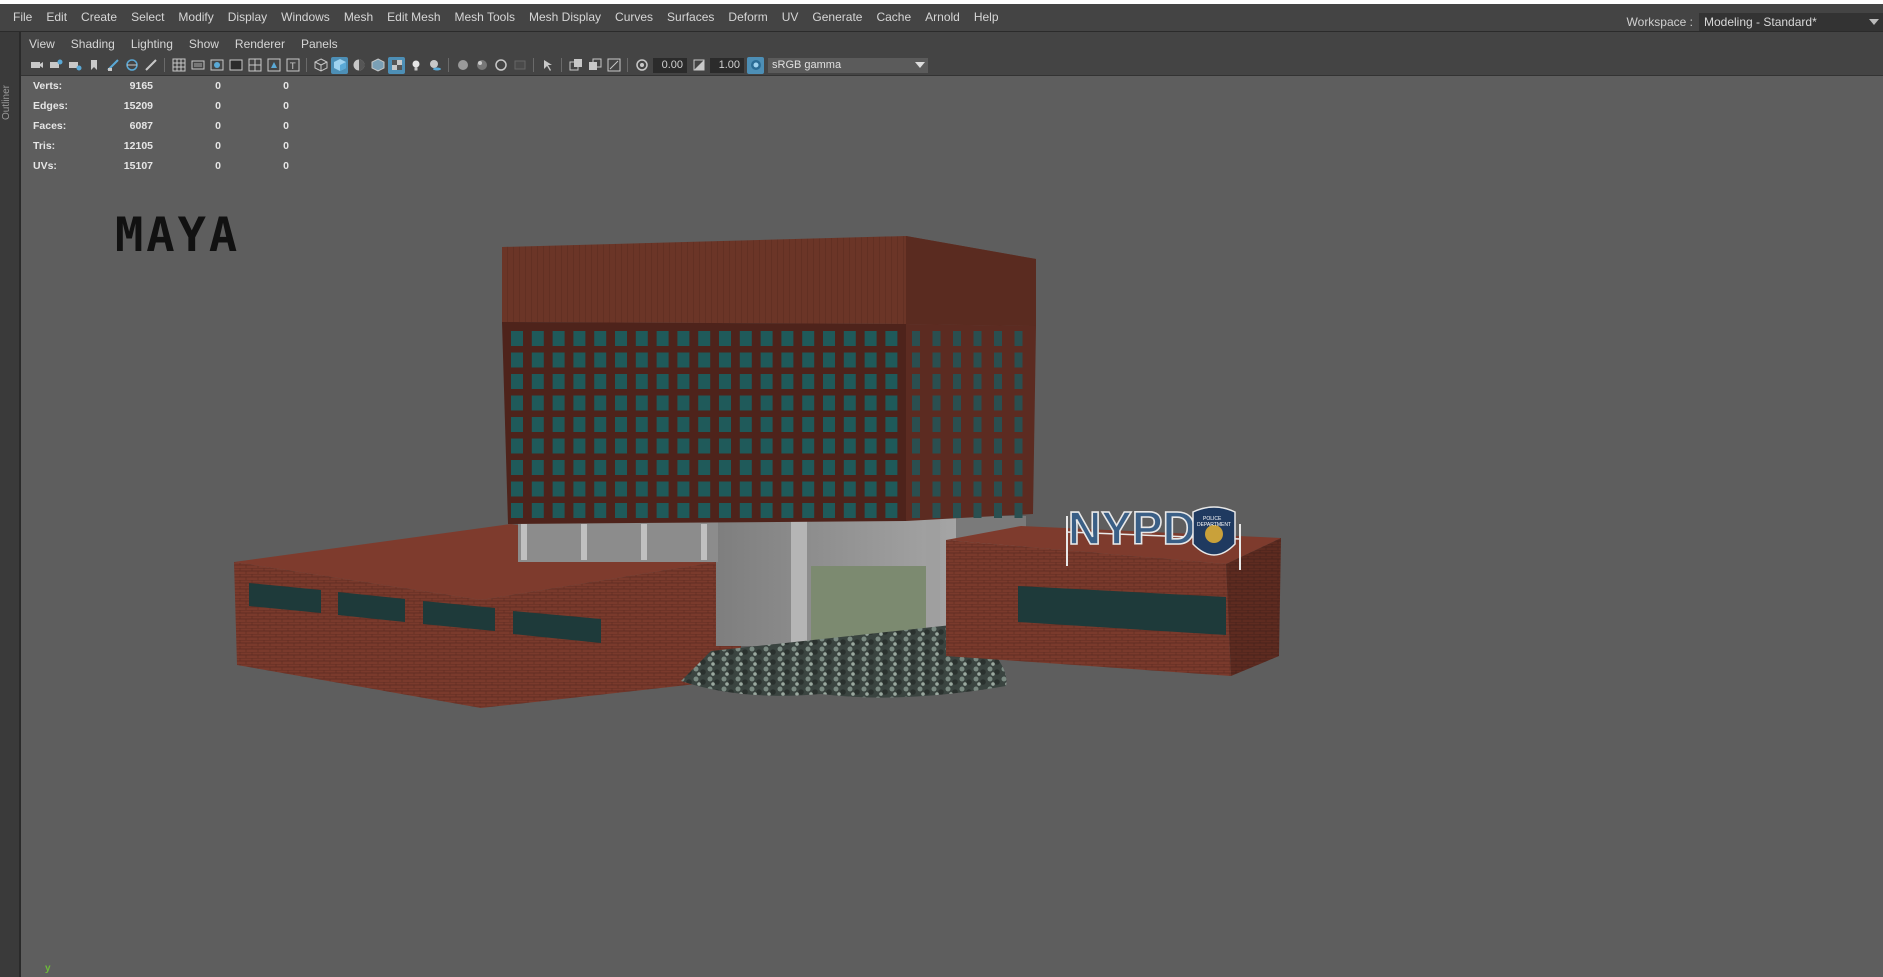  Describe the element at coordinates (837, 17) in the screenshot. I see `menu-generate: Generate` at that location.